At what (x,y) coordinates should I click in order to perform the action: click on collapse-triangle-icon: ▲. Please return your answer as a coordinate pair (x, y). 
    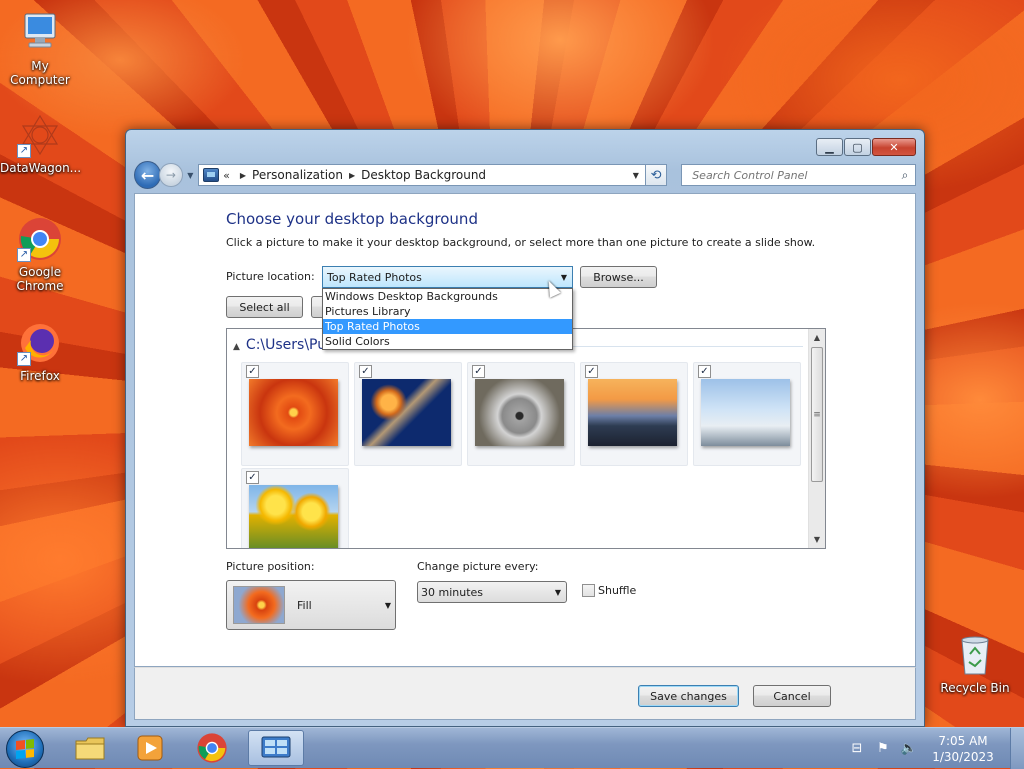
    Looking at the image, I should click on (236, 347).